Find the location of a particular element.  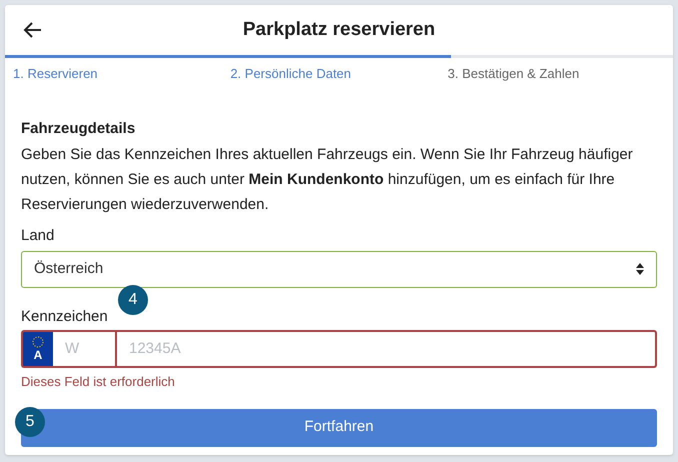

error-message: Dieses Feld ist erforderlich is located at coordinates (98, 382).